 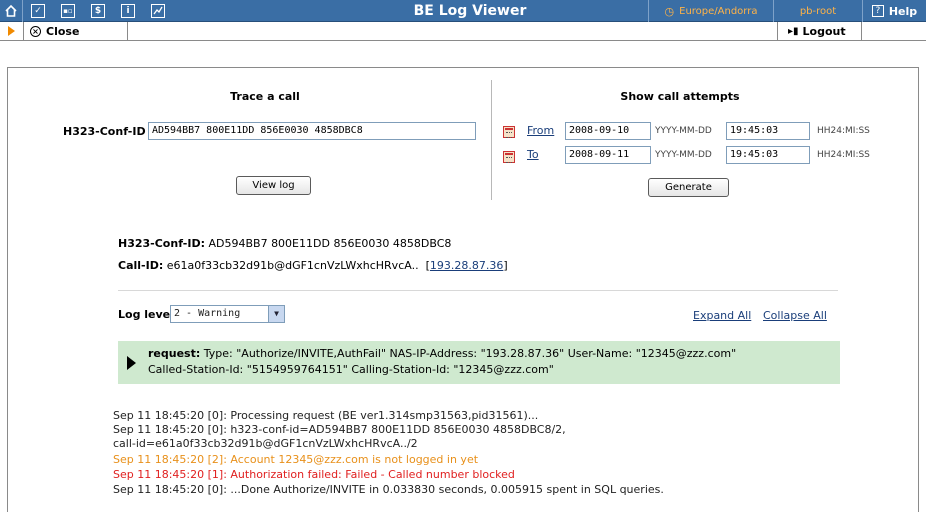 What do you see at coordinates (491, 140) in the screenshot?
I see `section-divider` at bounding box center [491, 140].